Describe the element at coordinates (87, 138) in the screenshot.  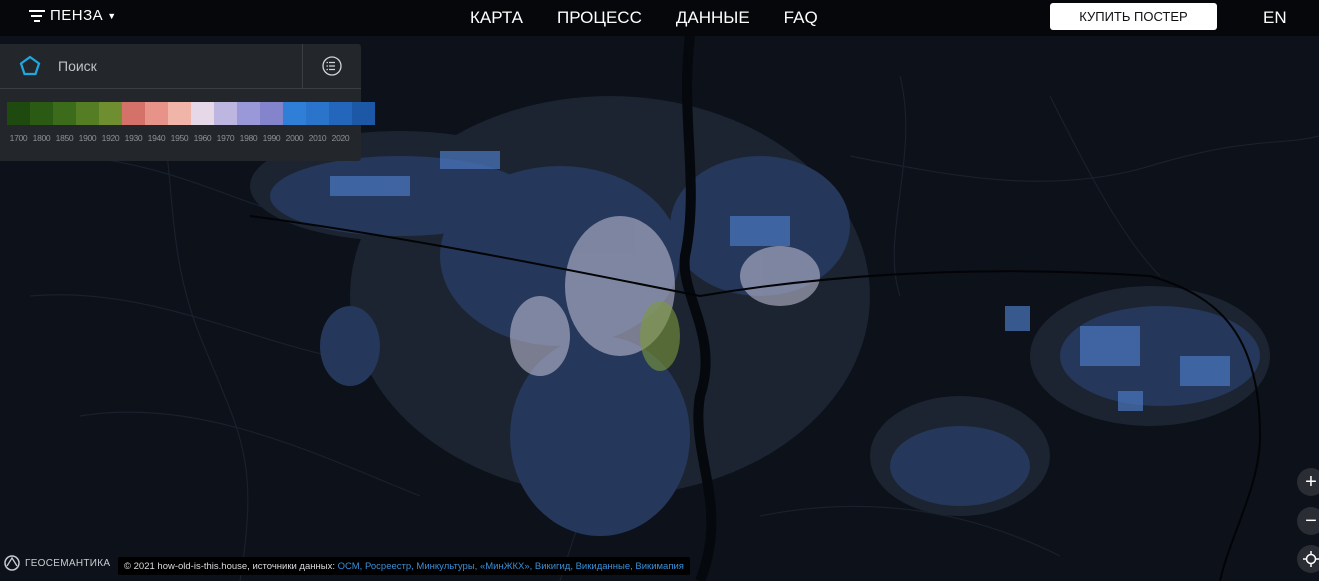
I see `legend-year-label: 1900` at that location.